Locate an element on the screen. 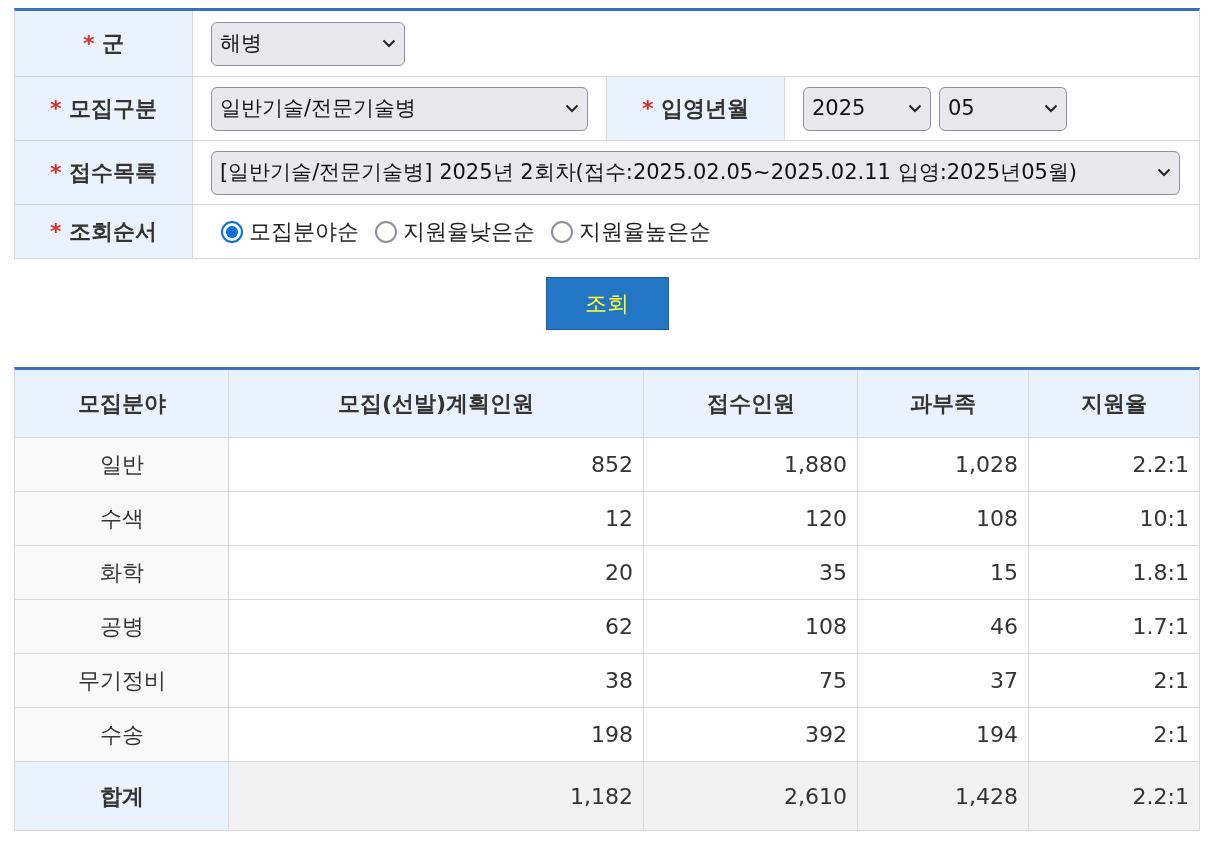 This screenshot has height=851, width=1219. radio-label: 지원율낮은순 is located at coordinates (469, 232).